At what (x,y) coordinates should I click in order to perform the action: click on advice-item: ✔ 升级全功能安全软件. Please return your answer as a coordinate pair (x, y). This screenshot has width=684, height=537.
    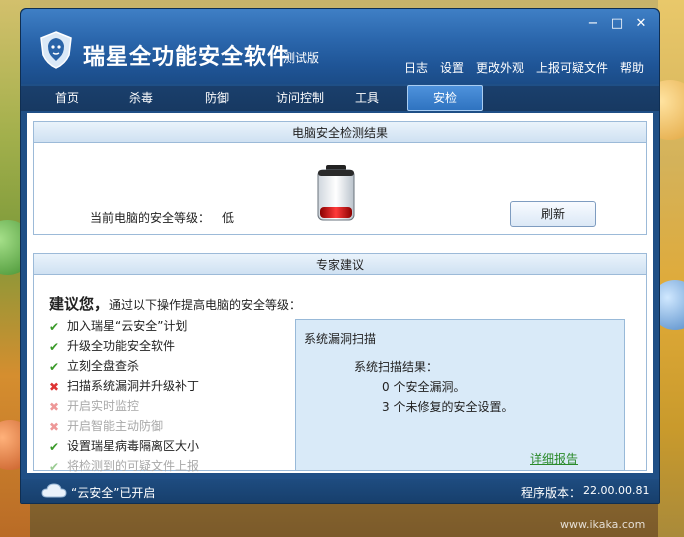
    Looking at the image, I should click on (112, 345).